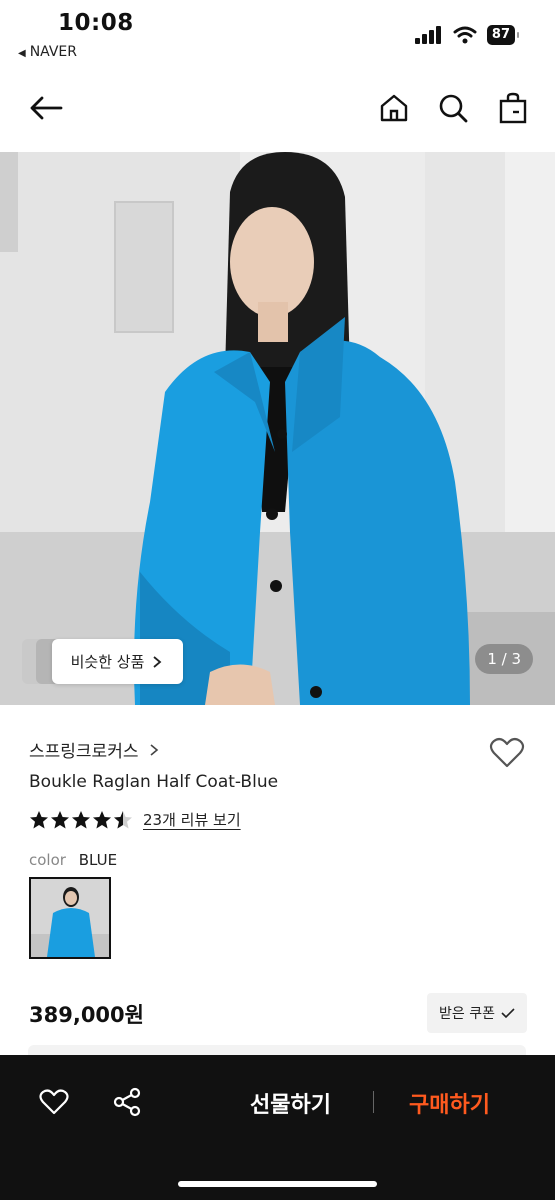  Describe the element at coordinates (96, 23) in the screenshot. I see `status-time: 10:08` at that location.